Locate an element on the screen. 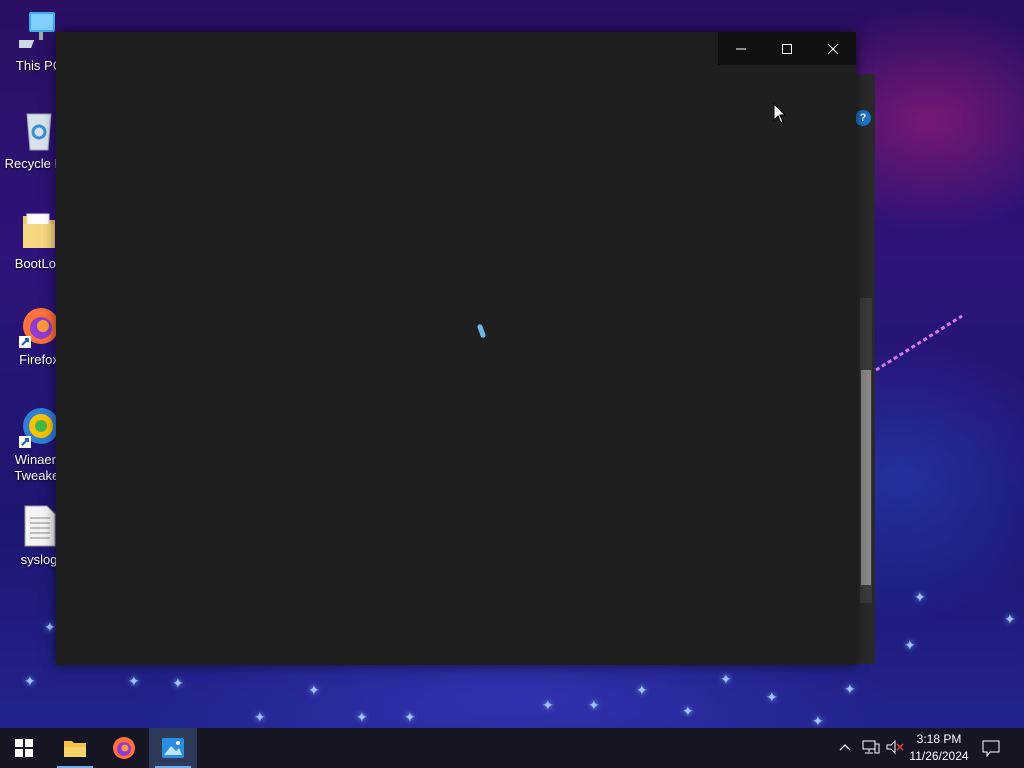 The height and width of the screenshot is (768, 1024). maximize-button is located at coordinates (787, 48).